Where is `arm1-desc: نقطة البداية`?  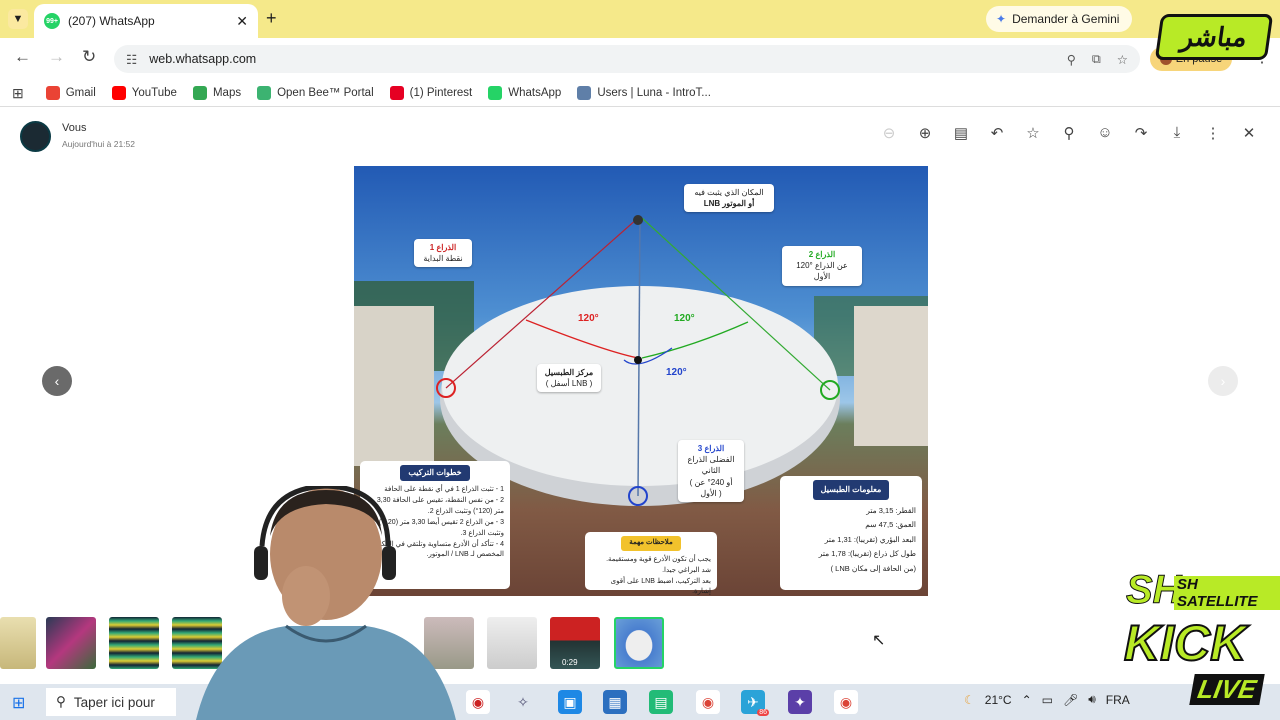
arm1-desc: نقطة البداية is located at coordinates (443, 259).